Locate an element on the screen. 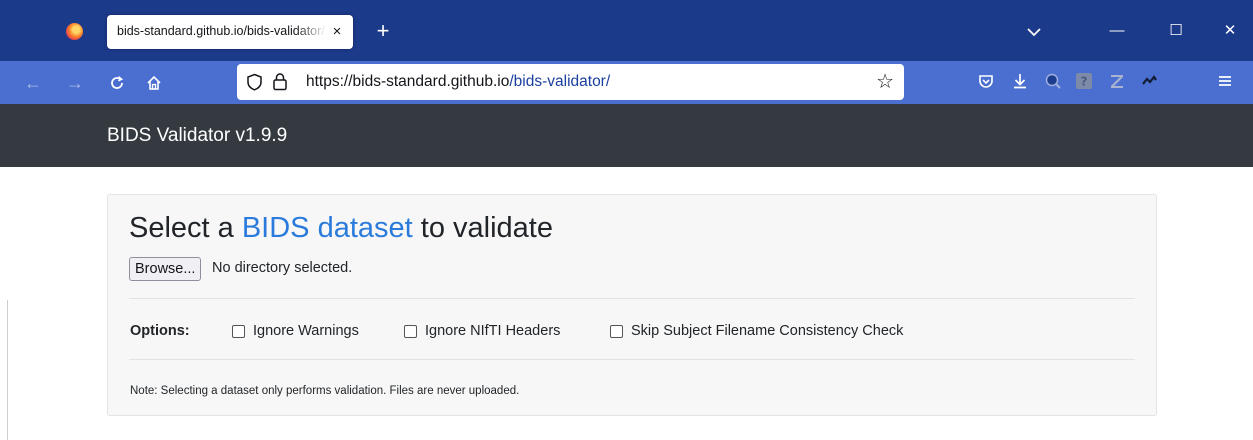 This screenshot has height=440, width=1253. options-label: Options: is located at coordinates (160, 331).